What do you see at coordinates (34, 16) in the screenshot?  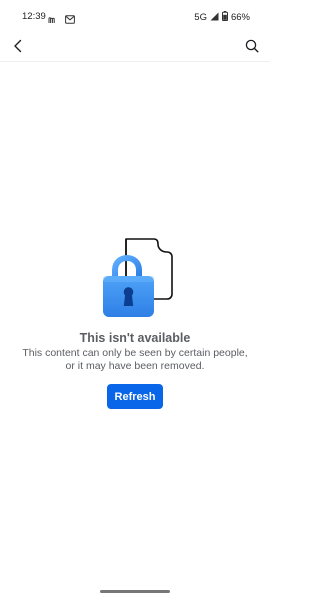 I see `status-time: 12:39` at bounding box center [34, 16].